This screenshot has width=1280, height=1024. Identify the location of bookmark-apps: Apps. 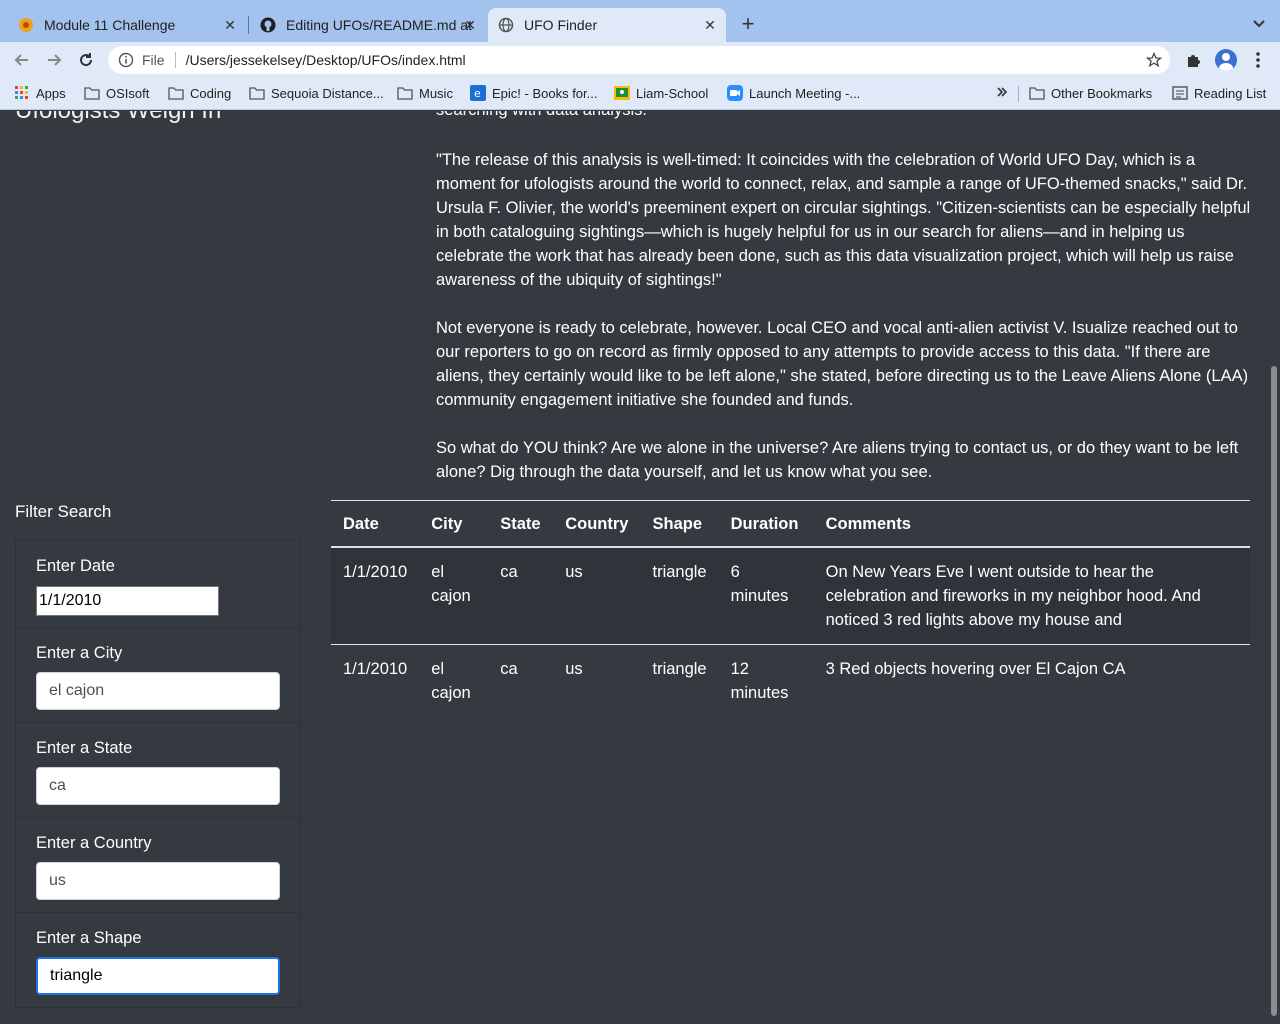
(40, 93).